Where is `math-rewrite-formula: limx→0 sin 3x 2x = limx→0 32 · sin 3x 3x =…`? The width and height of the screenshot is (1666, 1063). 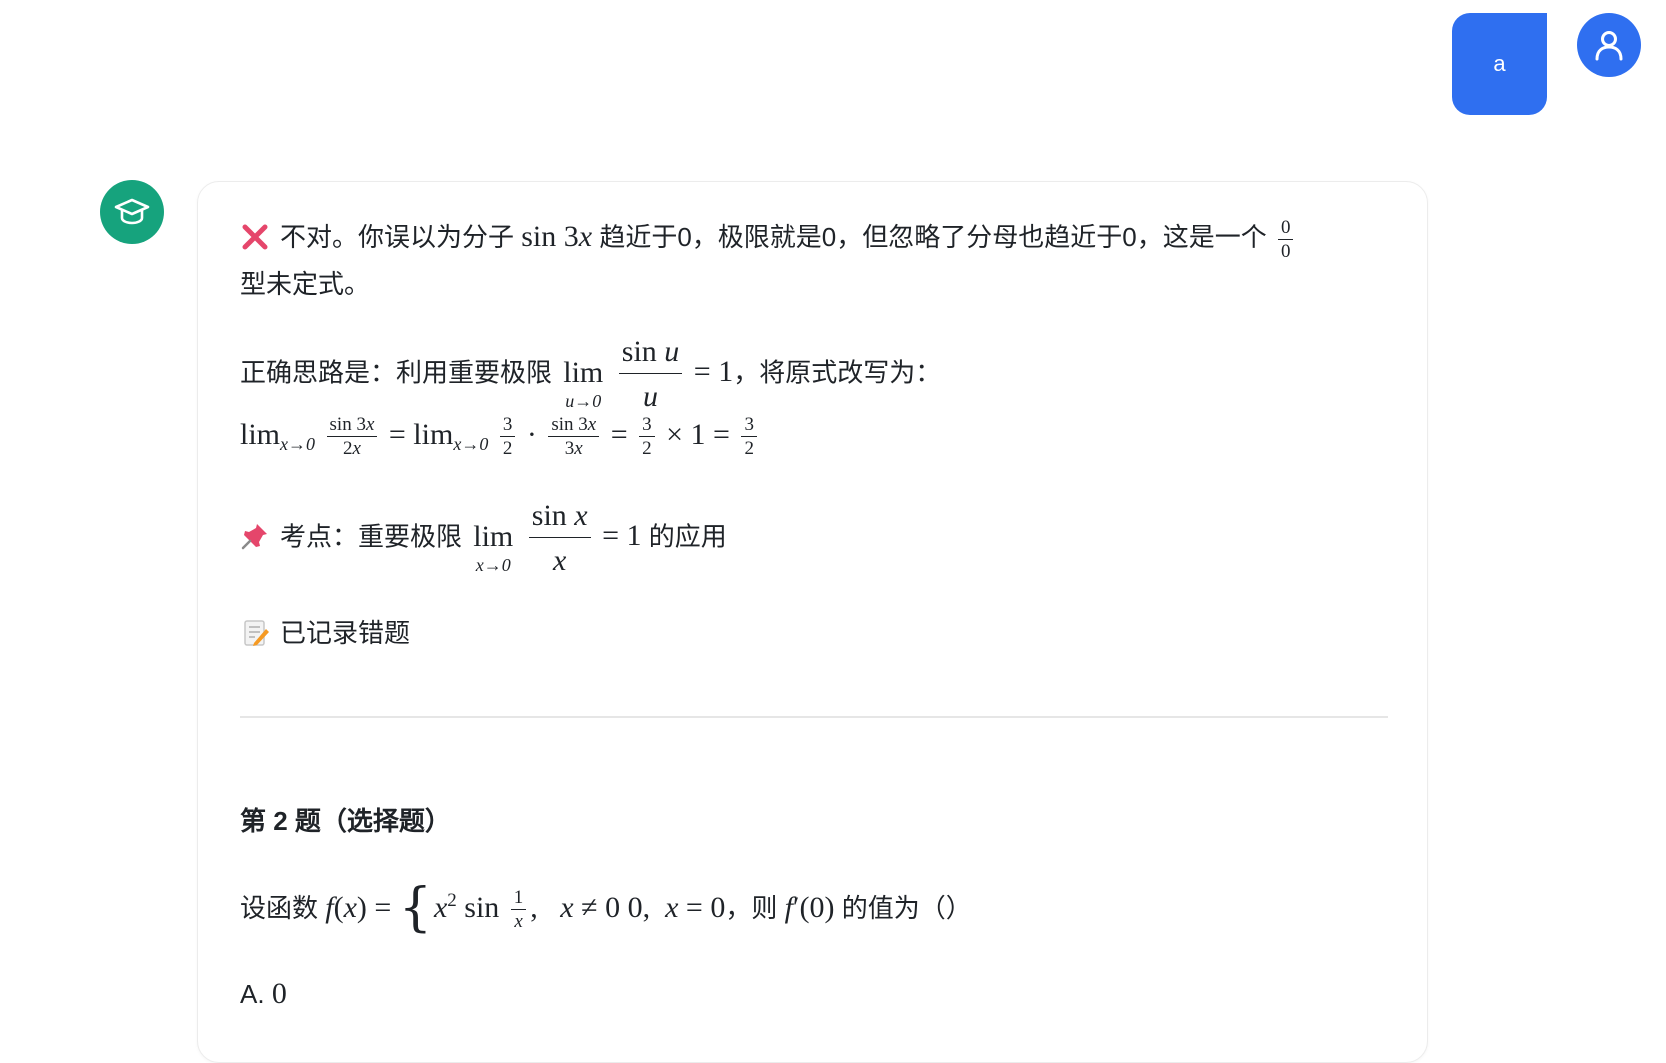
math-rewrite-formula: limx→0 sin 3x 2x = limx→0 32 · sin 3x 3x =… is located at coordinates (500, 436).